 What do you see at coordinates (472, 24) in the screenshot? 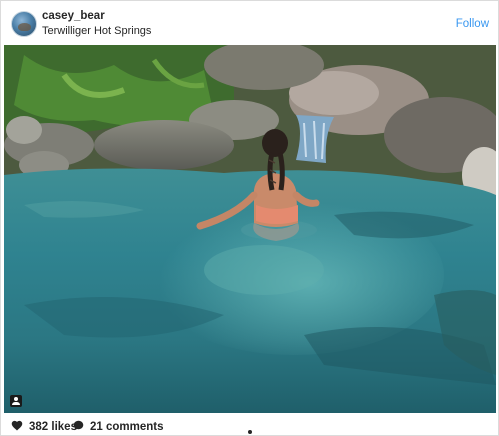
I see `follow-button: Follow` at bounding box center [472, 24].